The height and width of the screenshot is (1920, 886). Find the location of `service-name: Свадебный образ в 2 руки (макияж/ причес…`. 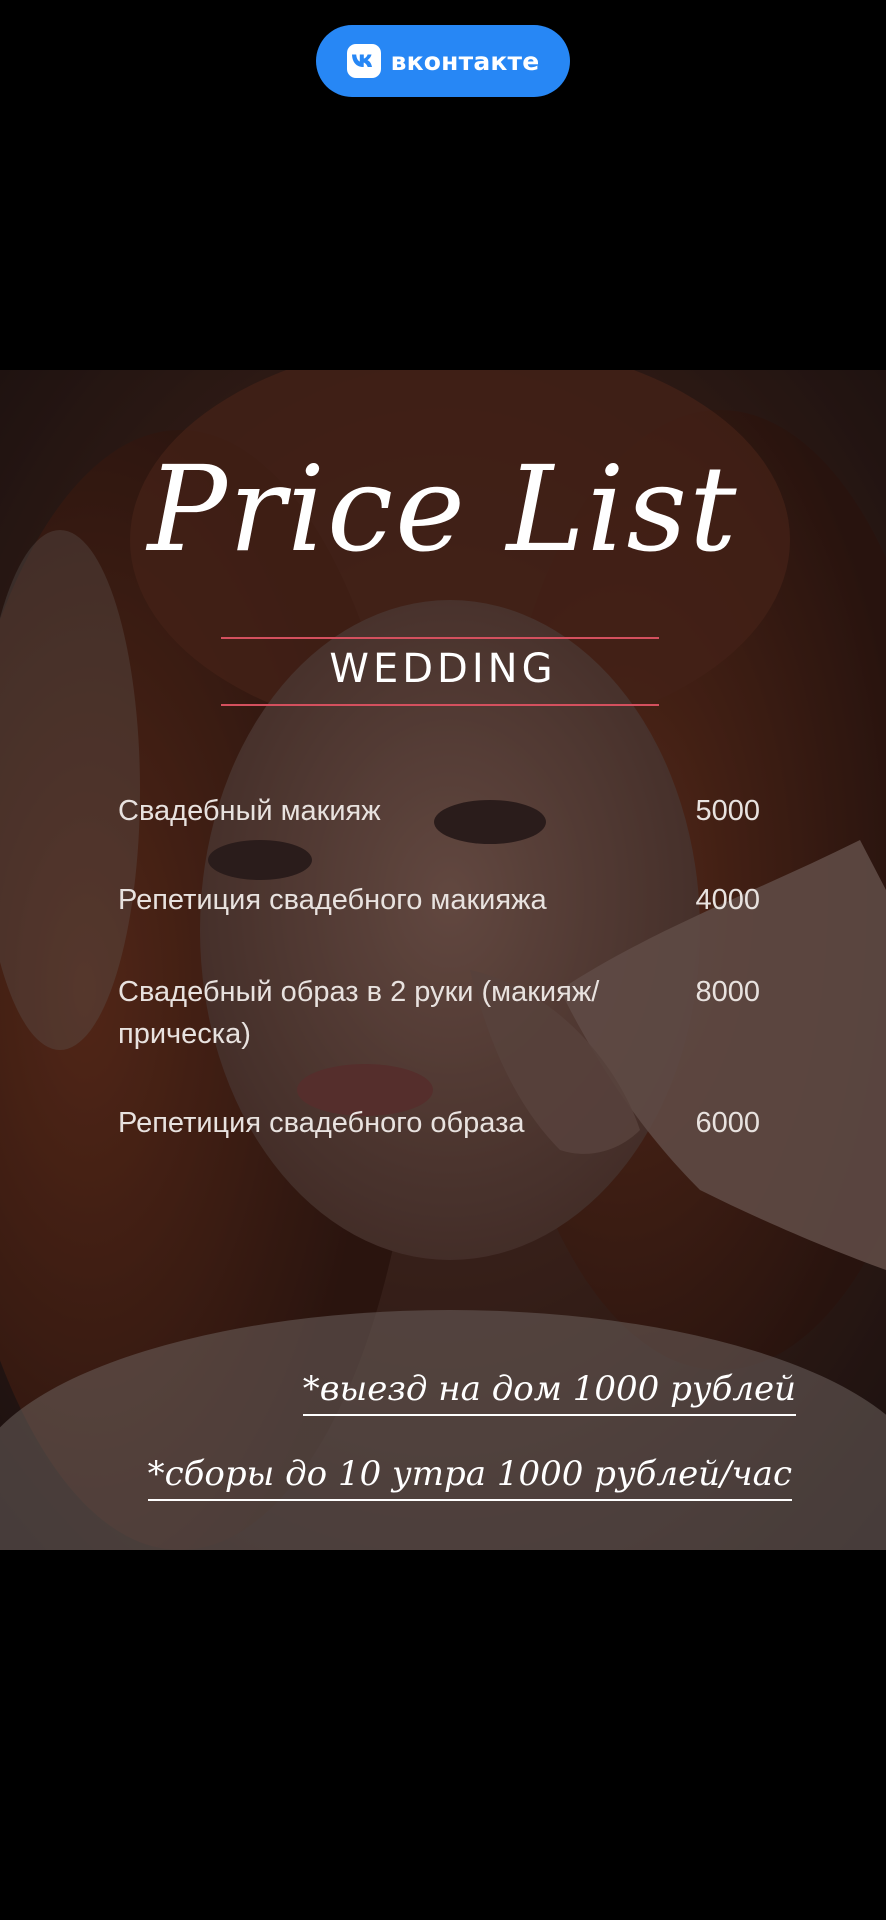

service-name: Свадебный образ в 2 руки (макияж/ причес… is located at coordinates (359, 1013).